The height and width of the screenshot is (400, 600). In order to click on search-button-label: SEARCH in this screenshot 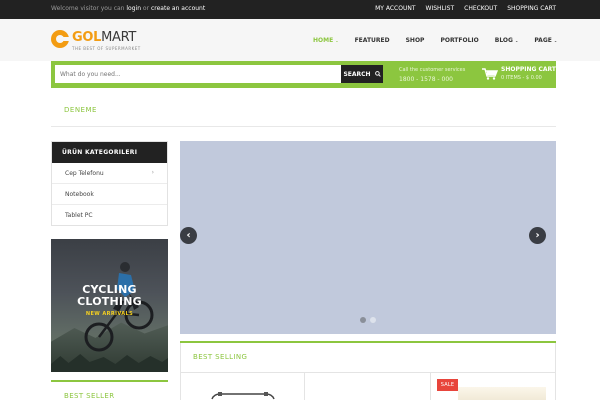, I will do `click(357, 74)`.